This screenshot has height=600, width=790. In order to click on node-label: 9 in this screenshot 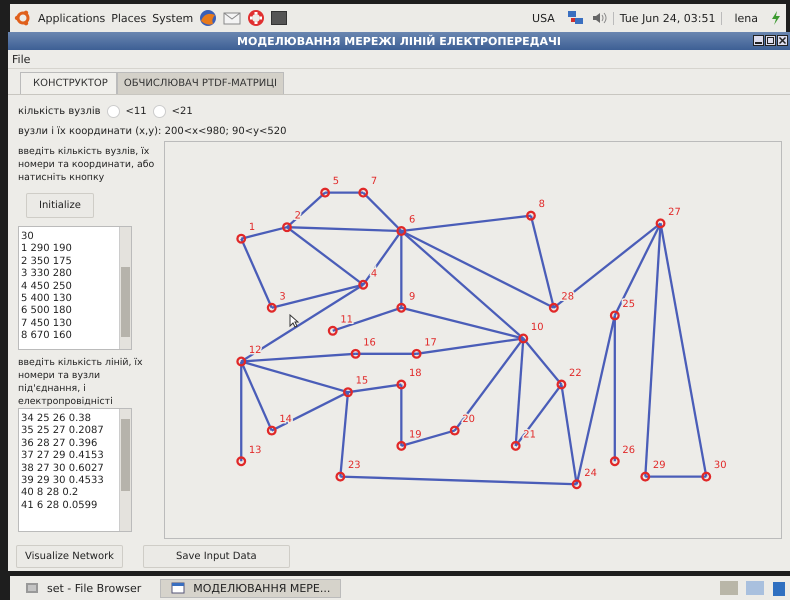, I will do `click(412, 296)`.